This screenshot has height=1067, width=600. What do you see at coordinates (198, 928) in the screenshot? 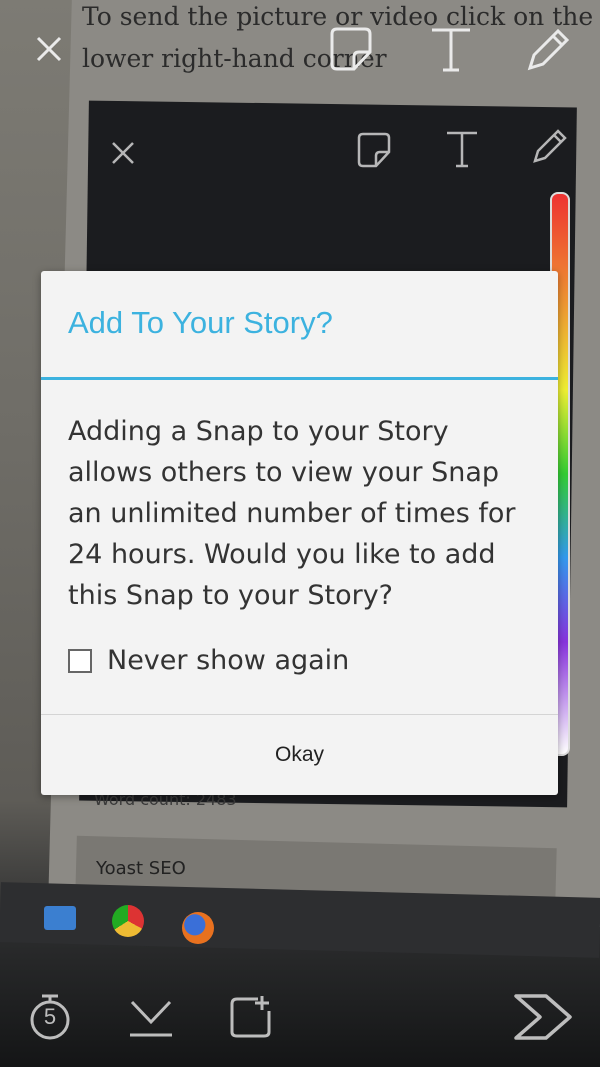
I see `firefox-icon` at bounding box center [198, 928].